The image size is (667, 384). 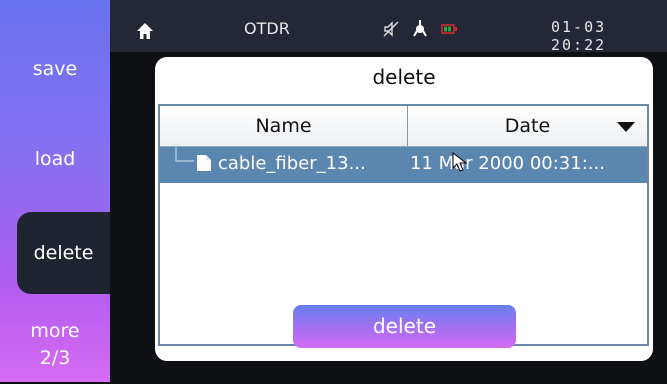 I want to click on sidebar-more-button: more 2/3, so click(x=55, y=349).